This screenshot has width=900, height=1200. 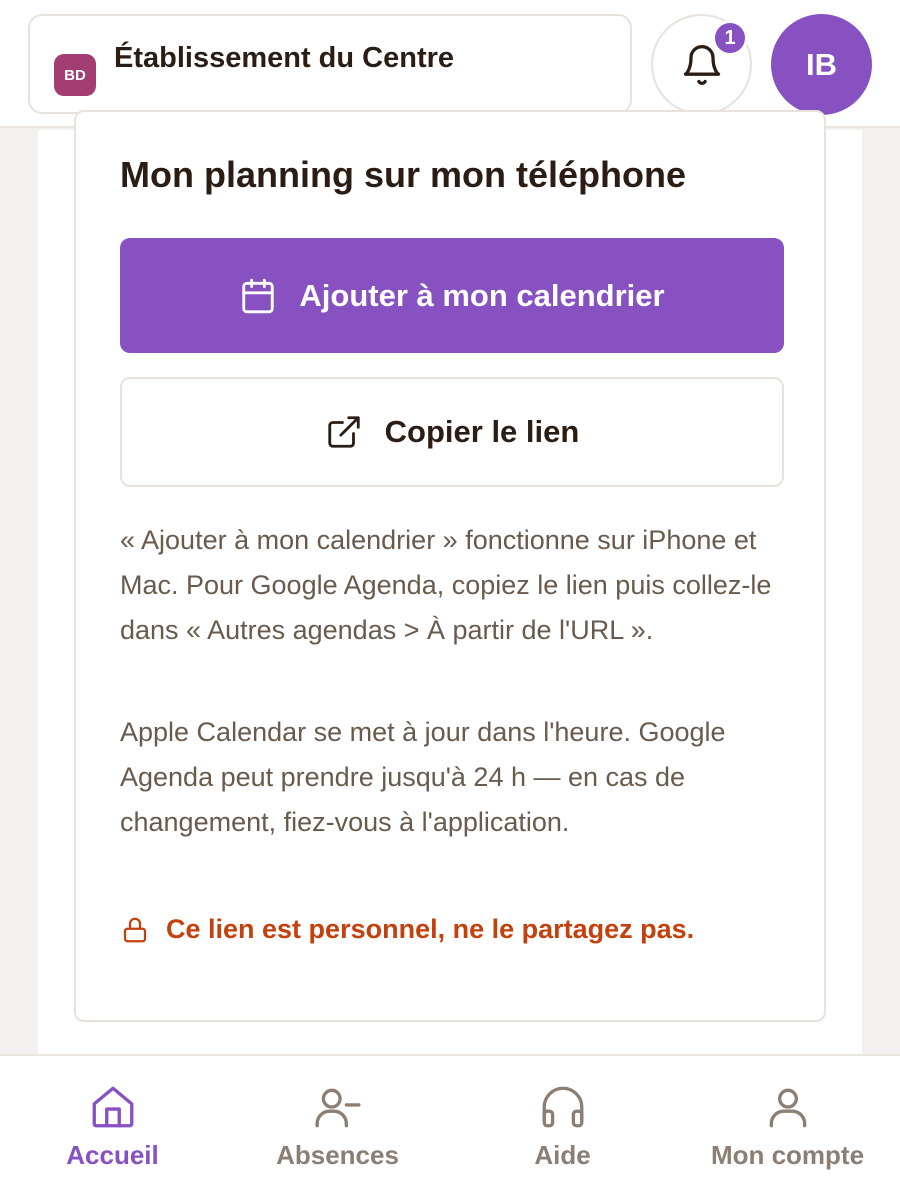 I want to click on nav-label: Absences, so click(x=337, y=1155).